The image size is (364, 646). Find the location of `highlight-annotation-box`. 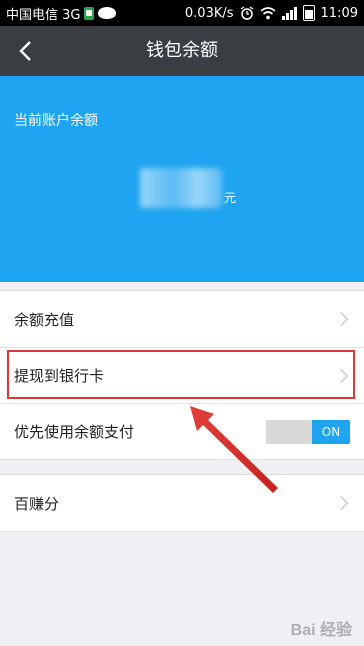

highlight-annotation-box is located at coordinates (181, 374).